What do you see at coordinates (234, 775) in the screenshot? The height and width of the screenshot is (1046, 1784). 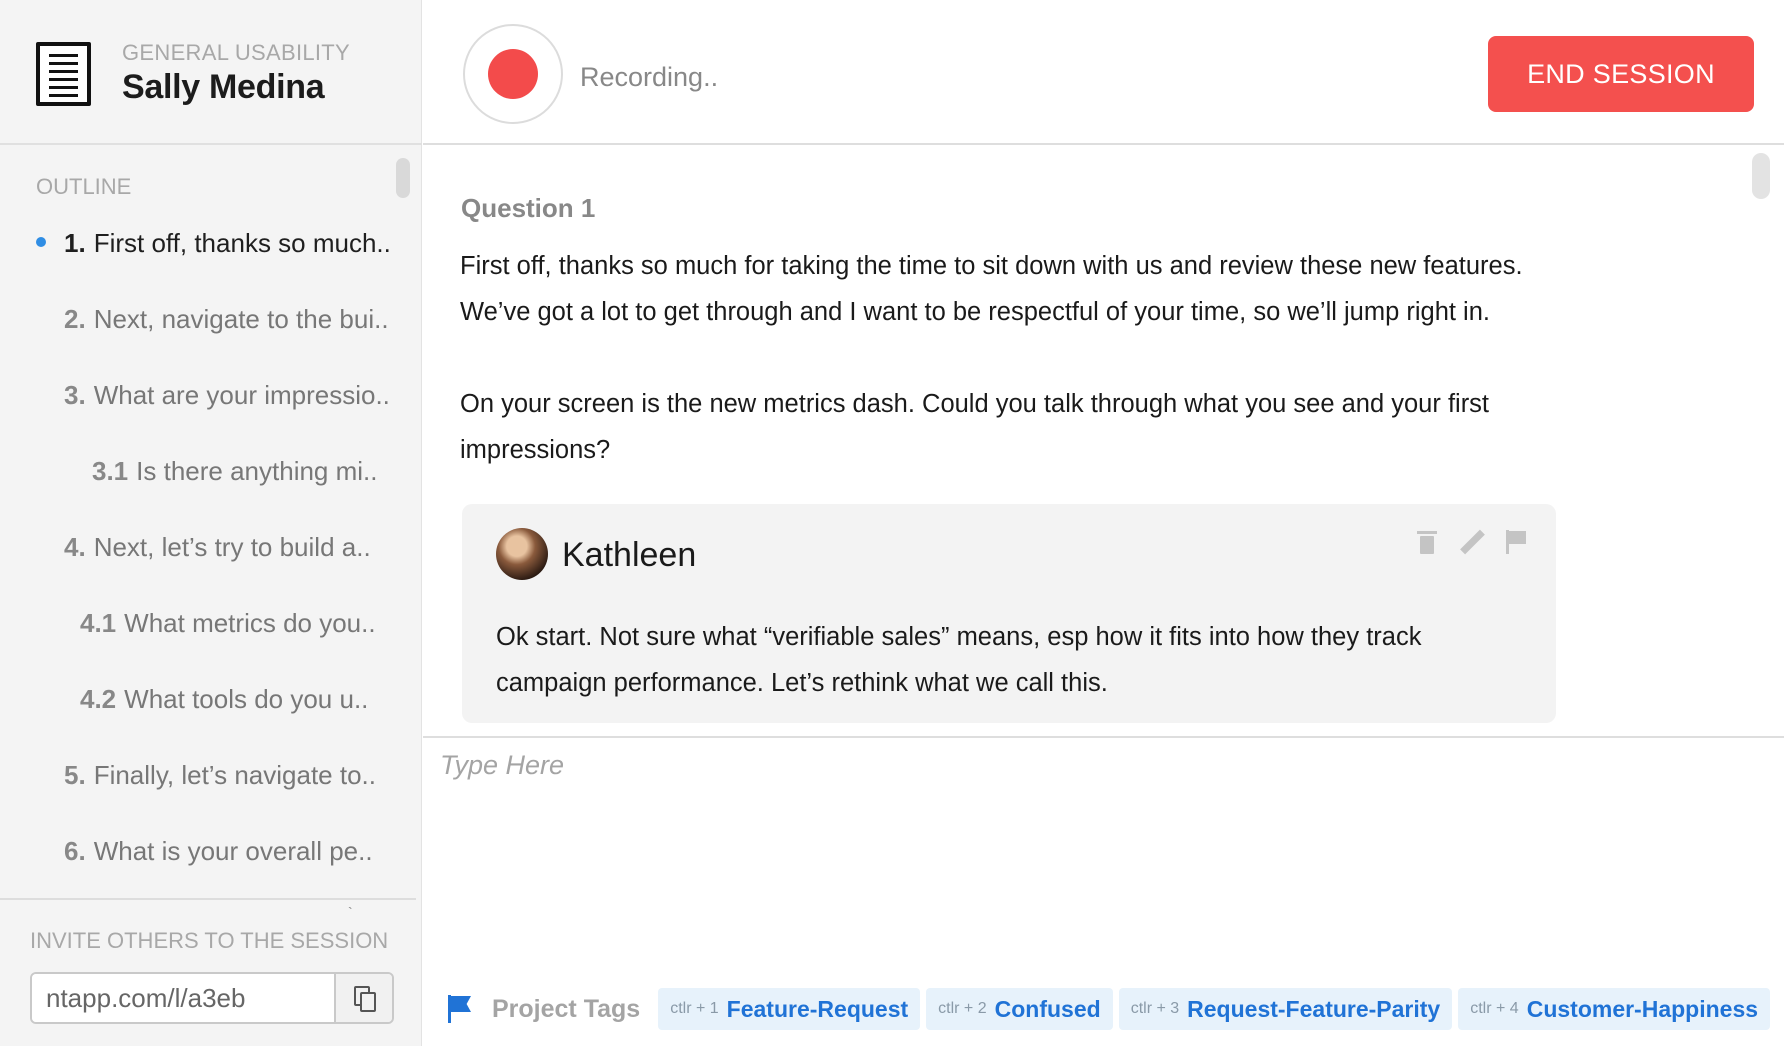 I see `outline-item-text: Finally, let’s navigate to..` at bounding box center [234, 775].